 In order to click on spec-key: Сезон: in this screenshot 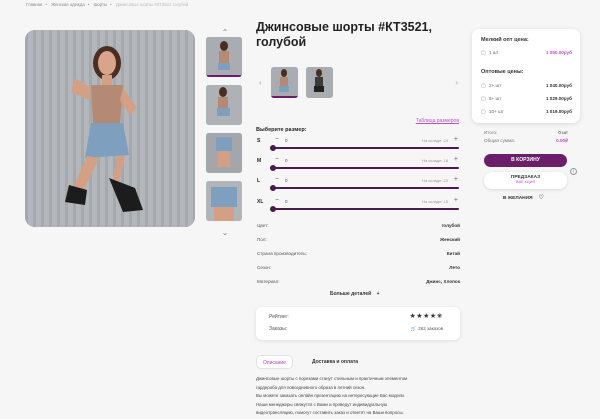, I will do `click(264, 267)`.